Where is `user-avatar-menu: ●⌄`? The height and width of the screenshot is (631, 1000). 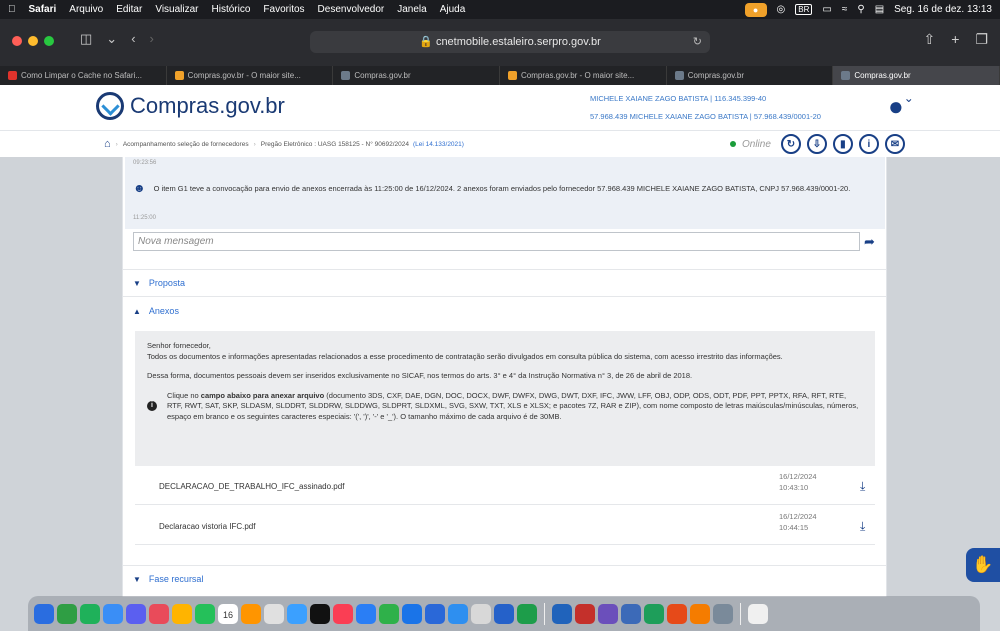
user-avatar-menu: ●⌄ is located at coordinates (901, 106).